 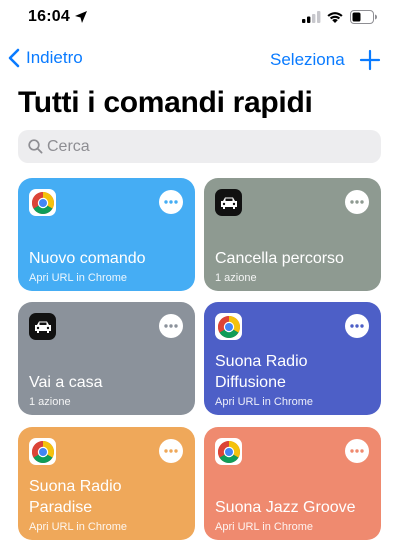 What do you see at coordinates (307, 60) in the screenshot?
I see `select-button: Seleziona` at bounding box center [307, 60].